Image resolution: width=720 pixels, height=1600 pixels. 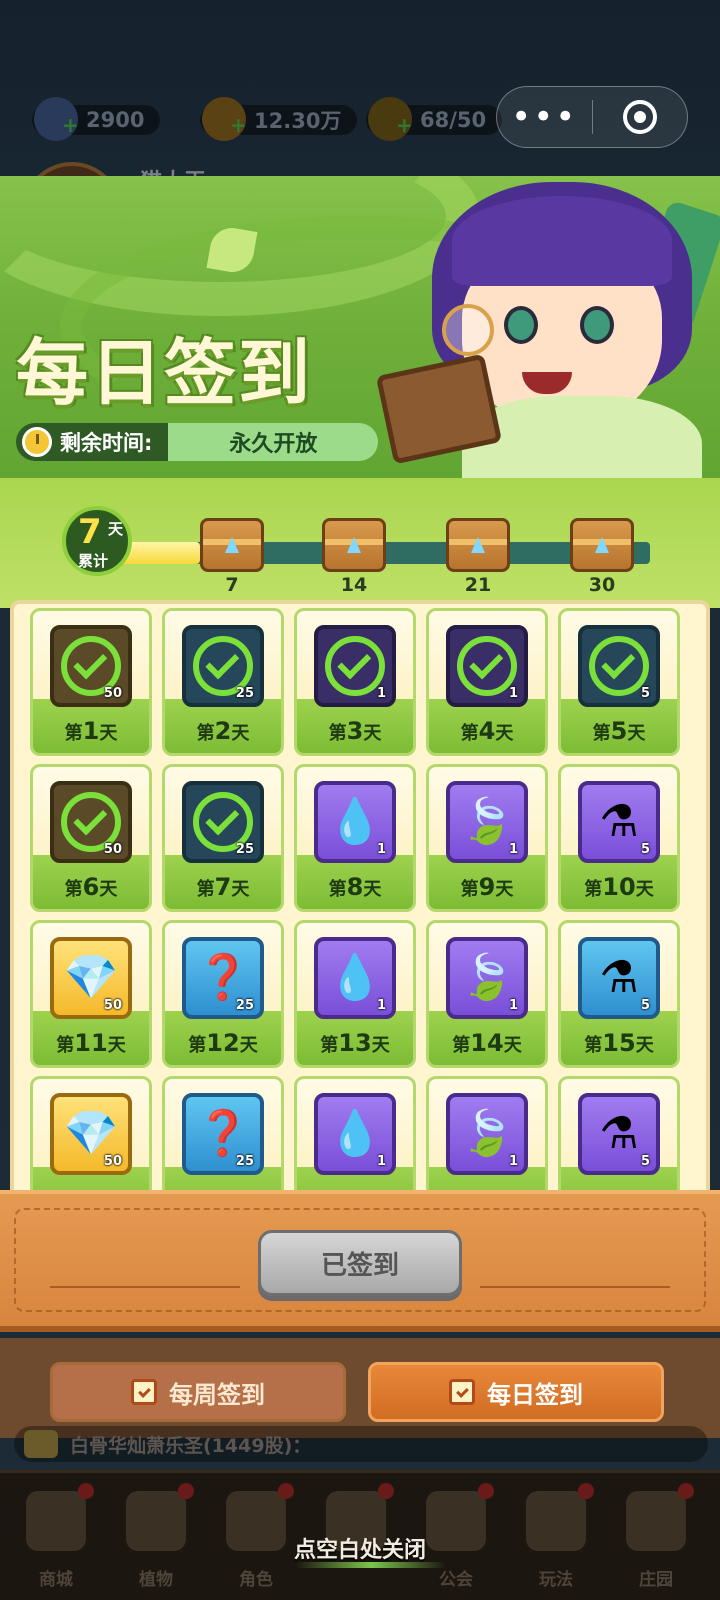 What do you see at coordinates (355, 887) in the screenshot?
I see `day-label: 第8天` at bounding box center [355, 887].